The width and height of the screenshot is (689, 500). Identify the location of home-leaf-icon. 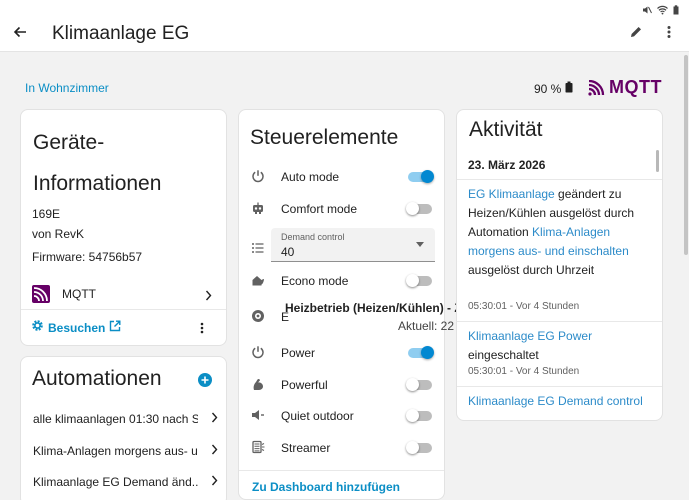
(259, 281).